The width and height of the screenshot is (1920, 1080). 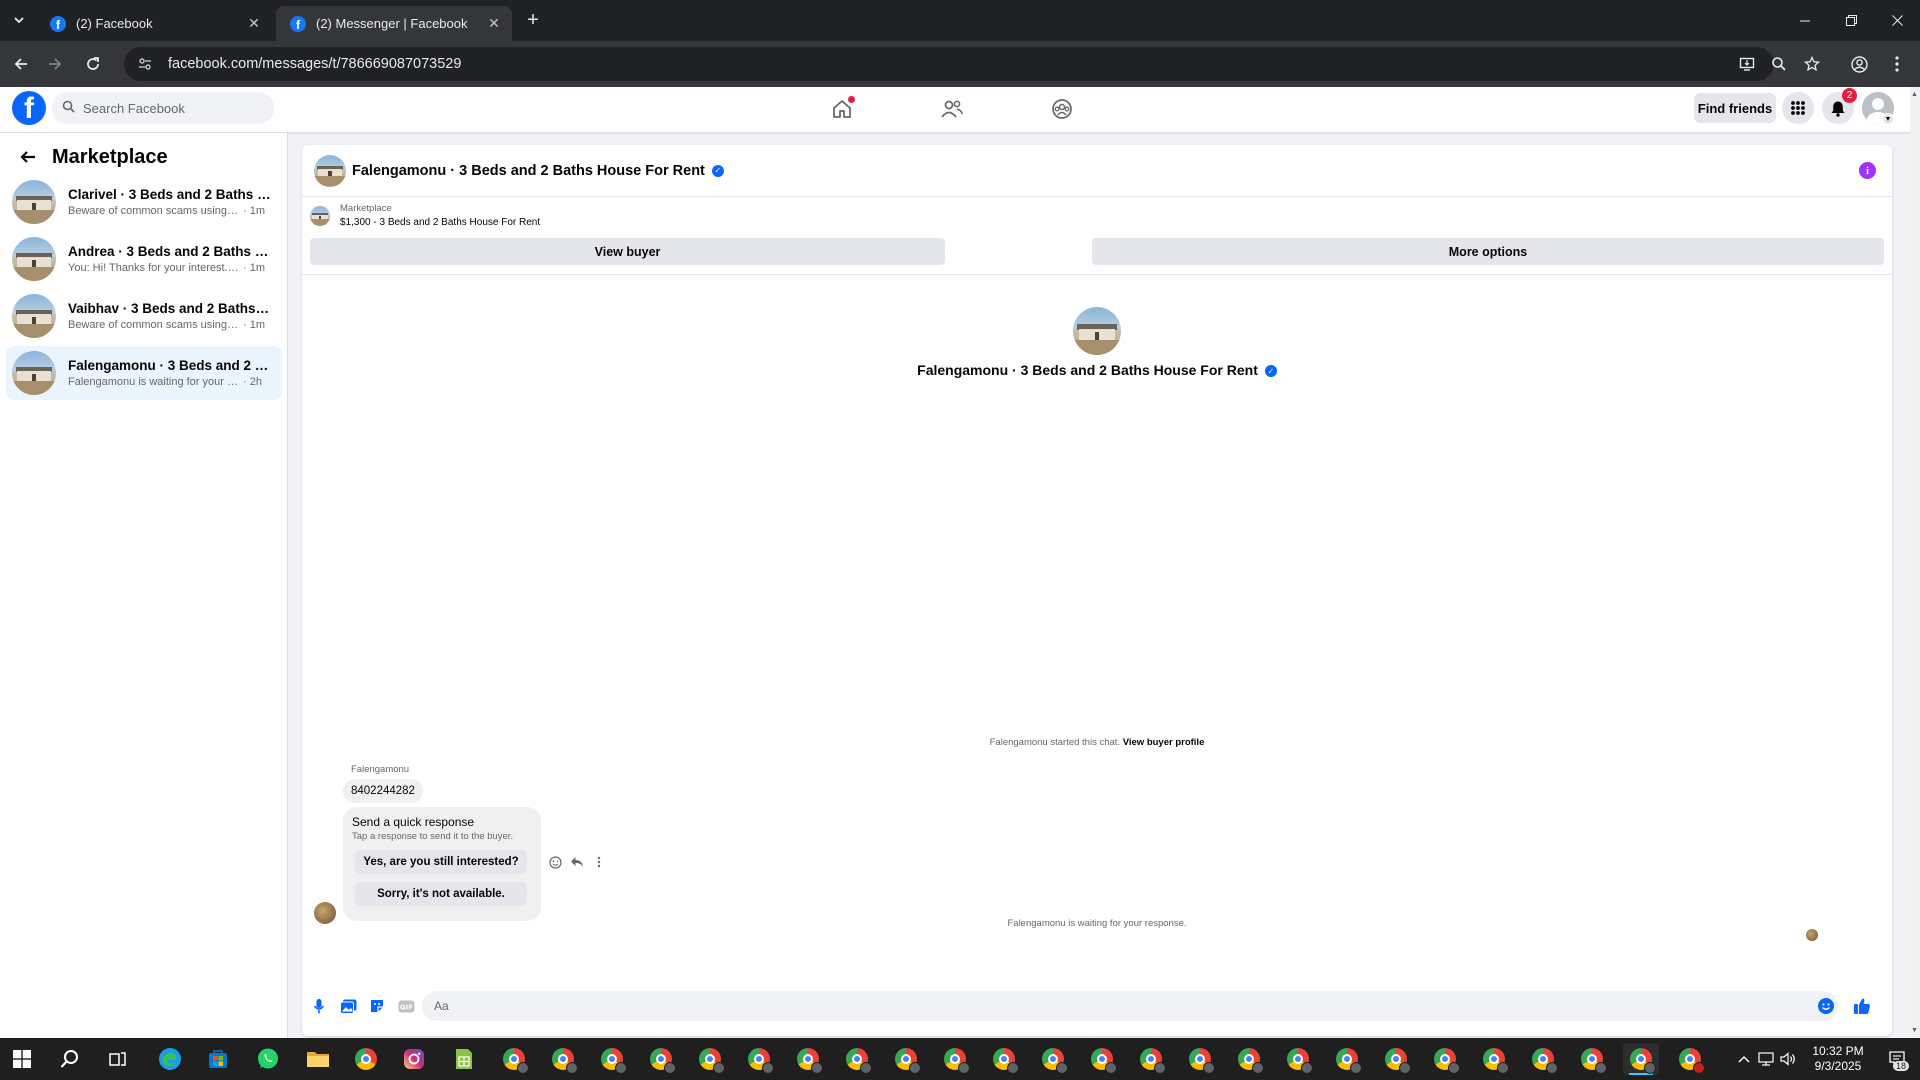 What do you see at coordinates (19, 20) in the screenshot?
I see `tab-search-button` at bounding box center [19, 20].